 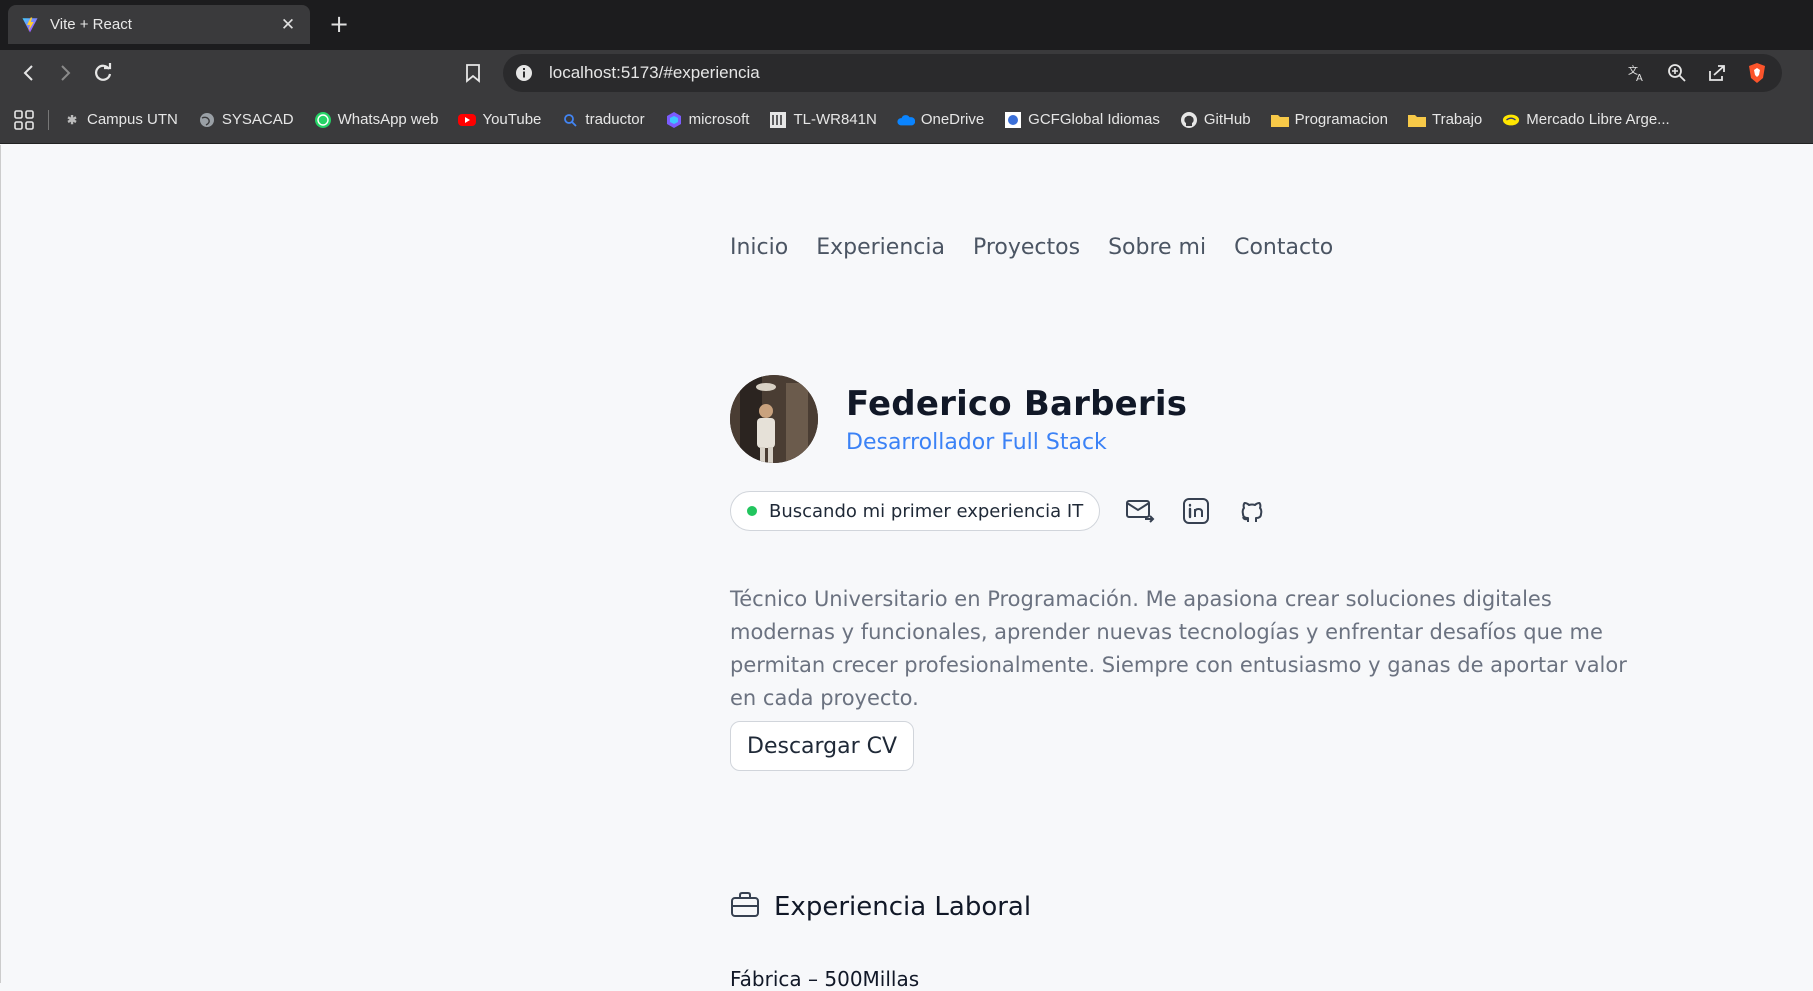 What do you see at coordinates (707, 120) in the screenshot?
I see `bookmark-microsoft: microsoft` at bounding box center [707, 120].